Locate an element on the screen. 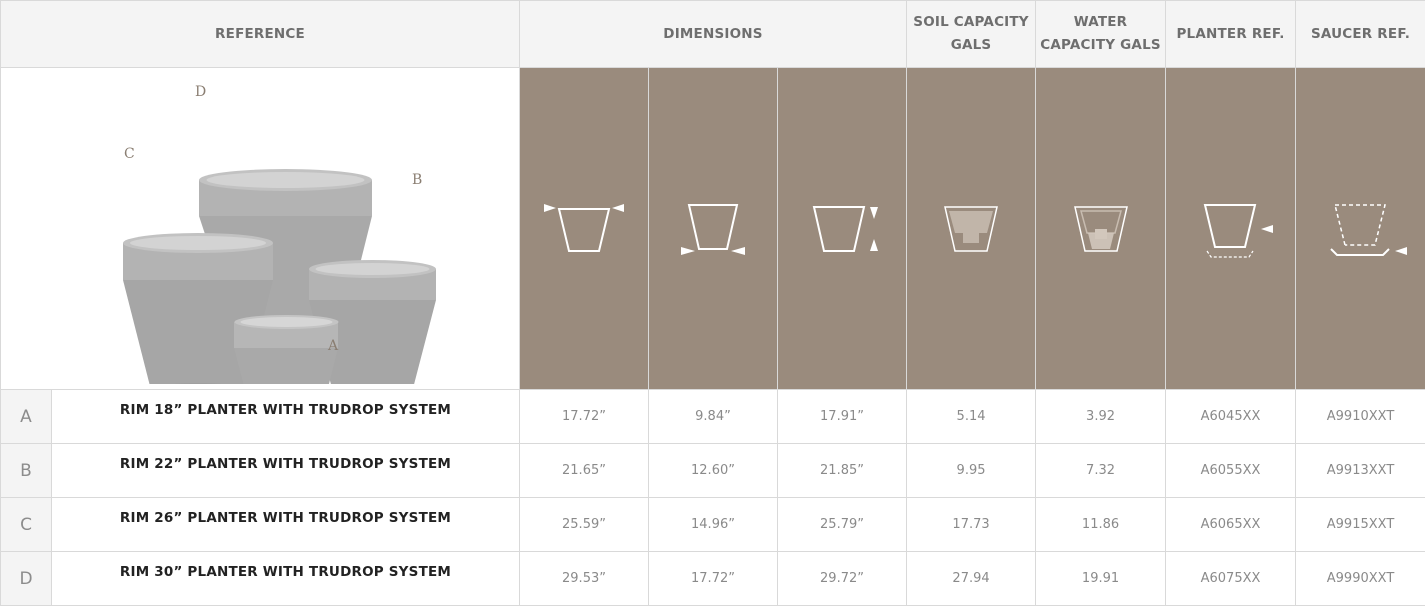 This screenshot has width=1425, height=606. soil-capacity-value: 9.95 is located at coordinates (971, 471).